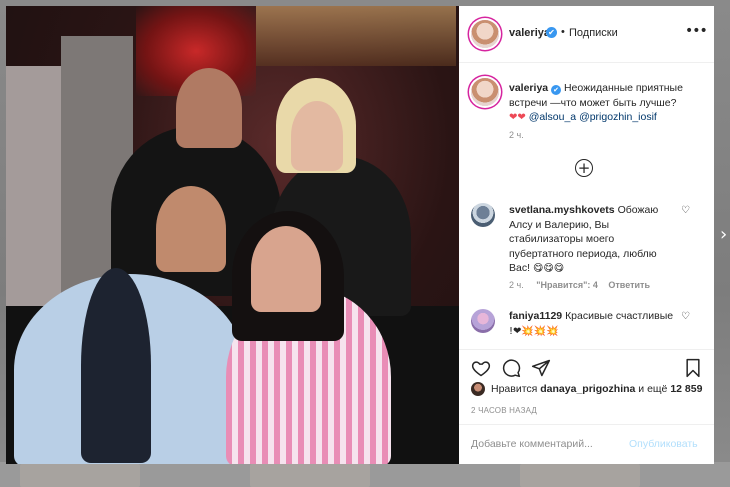 Image resolution: width=730 pixels, height=487 pixels. Describe the element at coordinates (562, 210) in the screenshot. I see `commenter-username: svetlana.myshkovets` at that location.